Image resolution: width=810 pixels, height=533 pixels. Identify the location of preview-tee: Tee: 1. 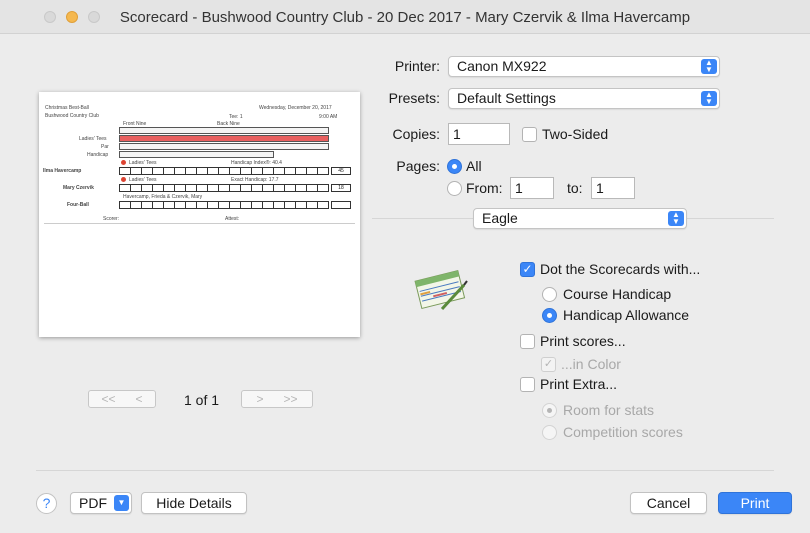
(236, 117).